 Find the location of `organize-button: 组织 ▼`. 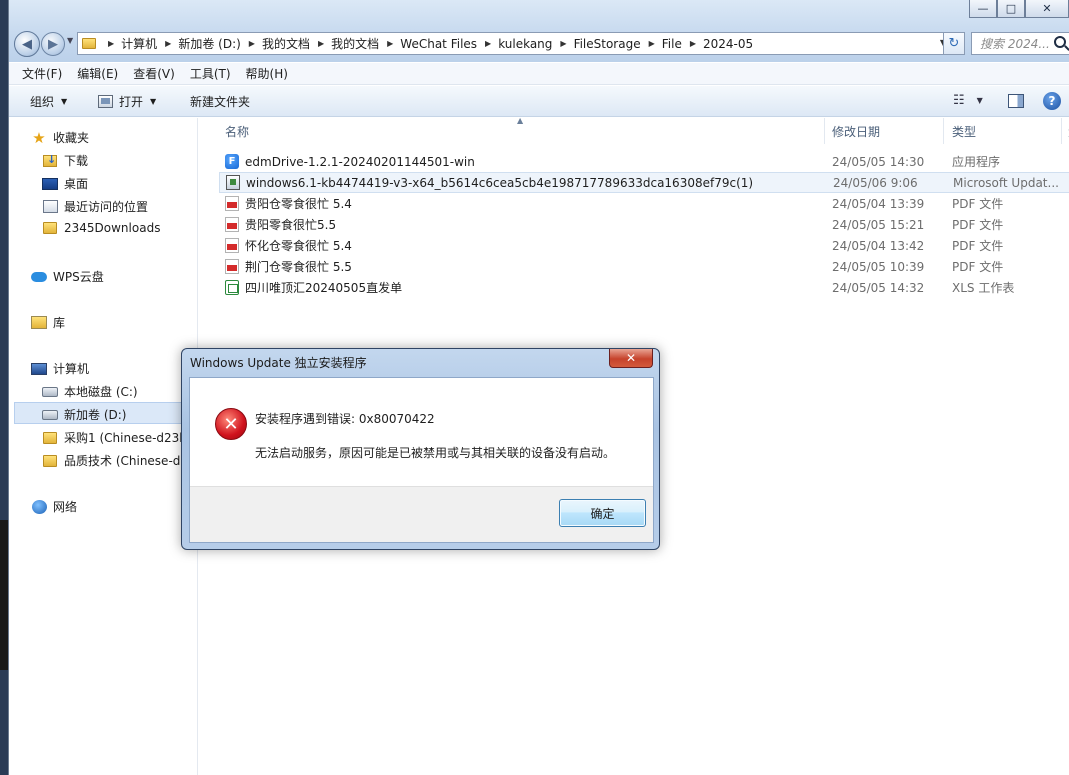

organize-button: 组织 ▼ is located at coordinates (48, 101).